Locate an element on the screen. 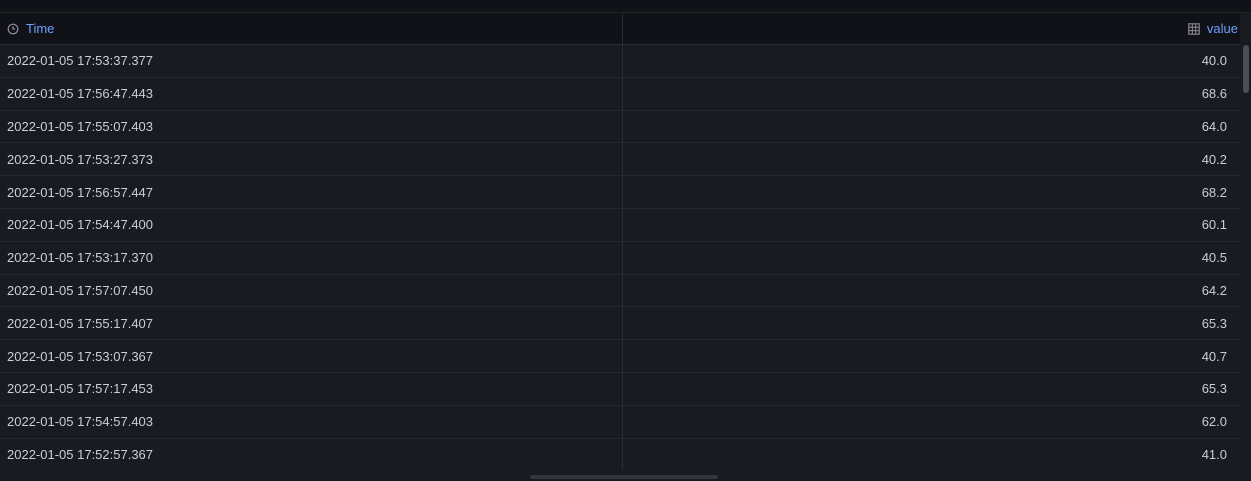 The height and width of the screenshot is (481, 1251). value-cell: 64.0 is located at coordinates (1214, 126).